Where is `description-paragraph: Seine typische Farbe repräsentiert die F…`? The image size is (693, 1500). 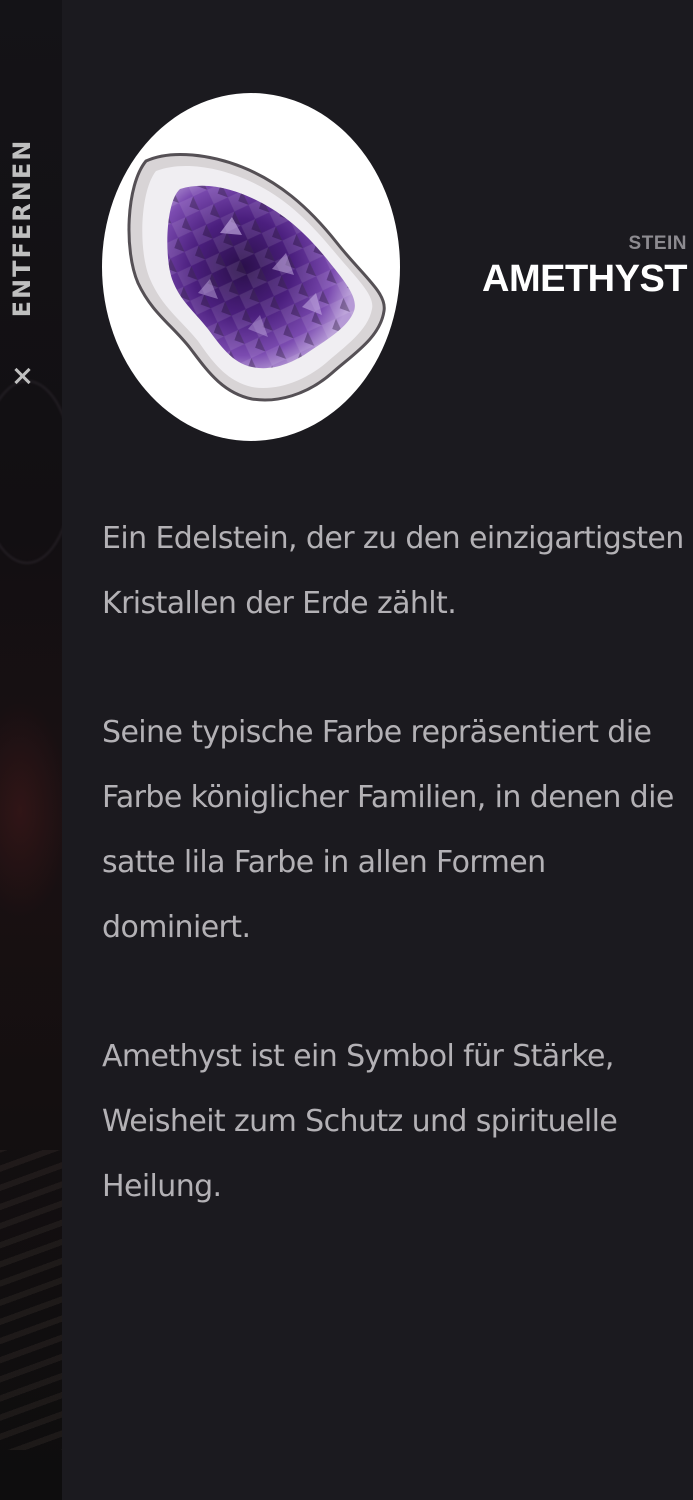
description-paragraph: Seine typische Farbe repräsentiert die F… is located at coordinates (388, 830).